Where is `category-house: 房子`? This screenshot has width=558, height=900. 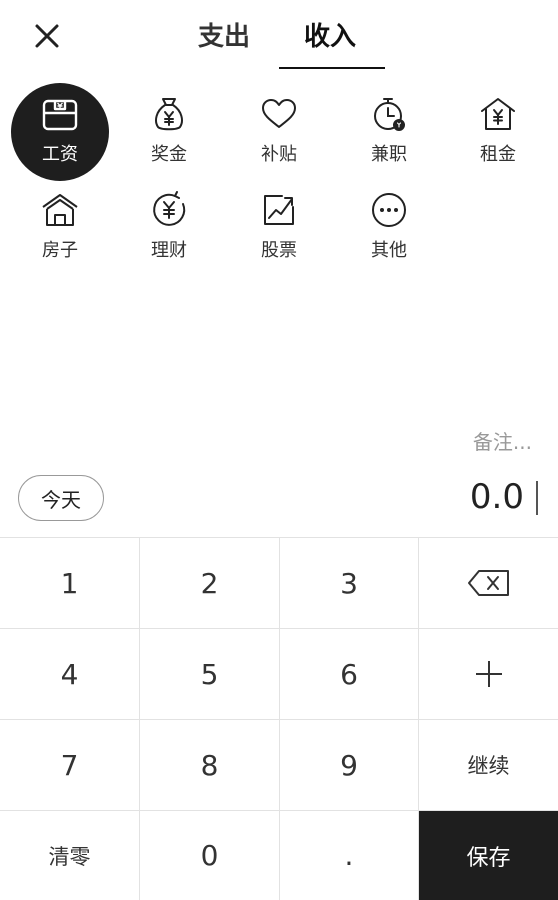
category-house: 房子 is located at coordinates (60, 228).